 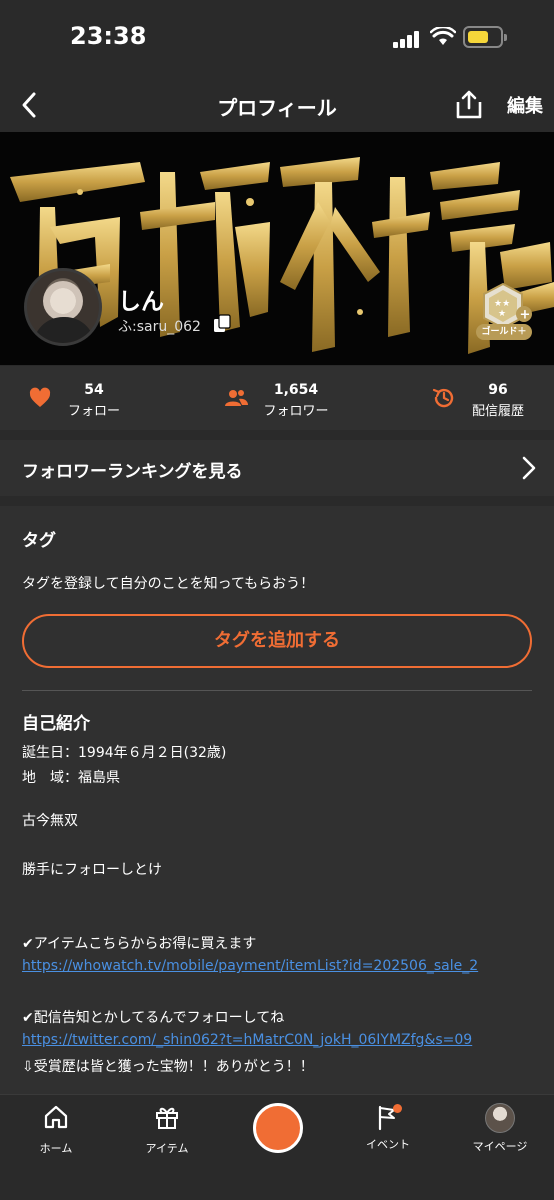 What do you see at coordinates (56, 1129) in the screenshot?
I see `tab-home: ホーム` at bounding box center [56, 1129].